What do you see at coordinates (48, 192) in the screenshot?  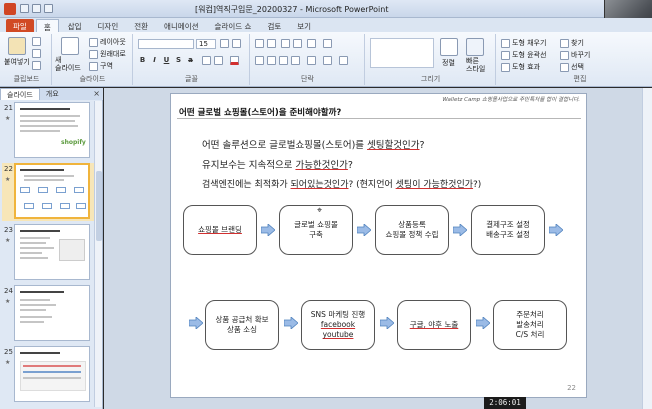 I see `slide-thumbnail-22: 22 ★` at bounding box center [48, 192].